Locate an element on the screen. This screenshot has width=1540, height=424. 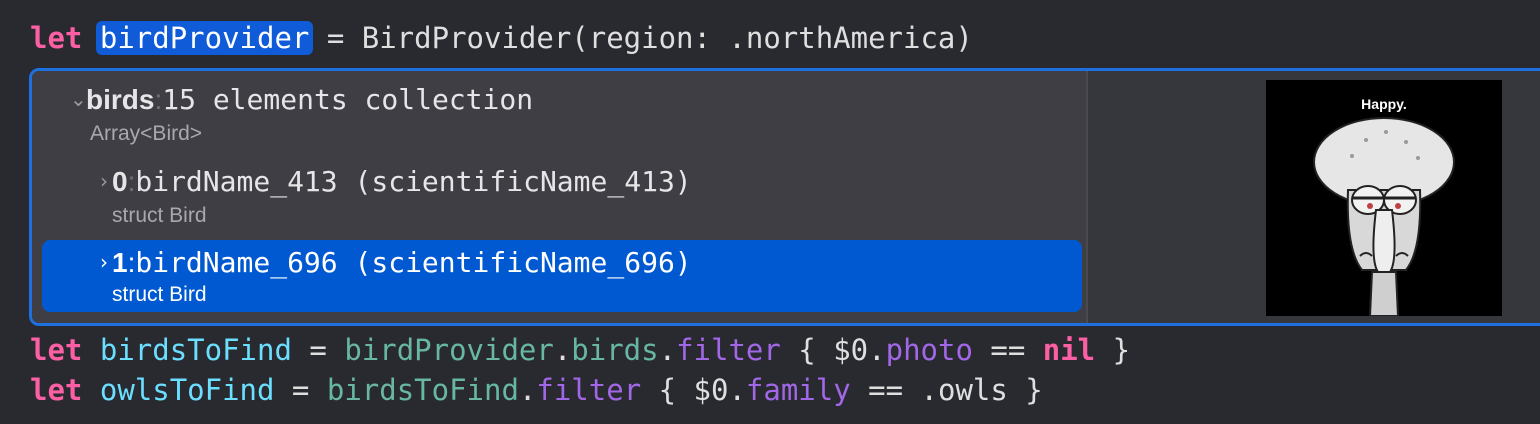
chevron-down-icon: ⌄ is located at coordinates (78, 99).